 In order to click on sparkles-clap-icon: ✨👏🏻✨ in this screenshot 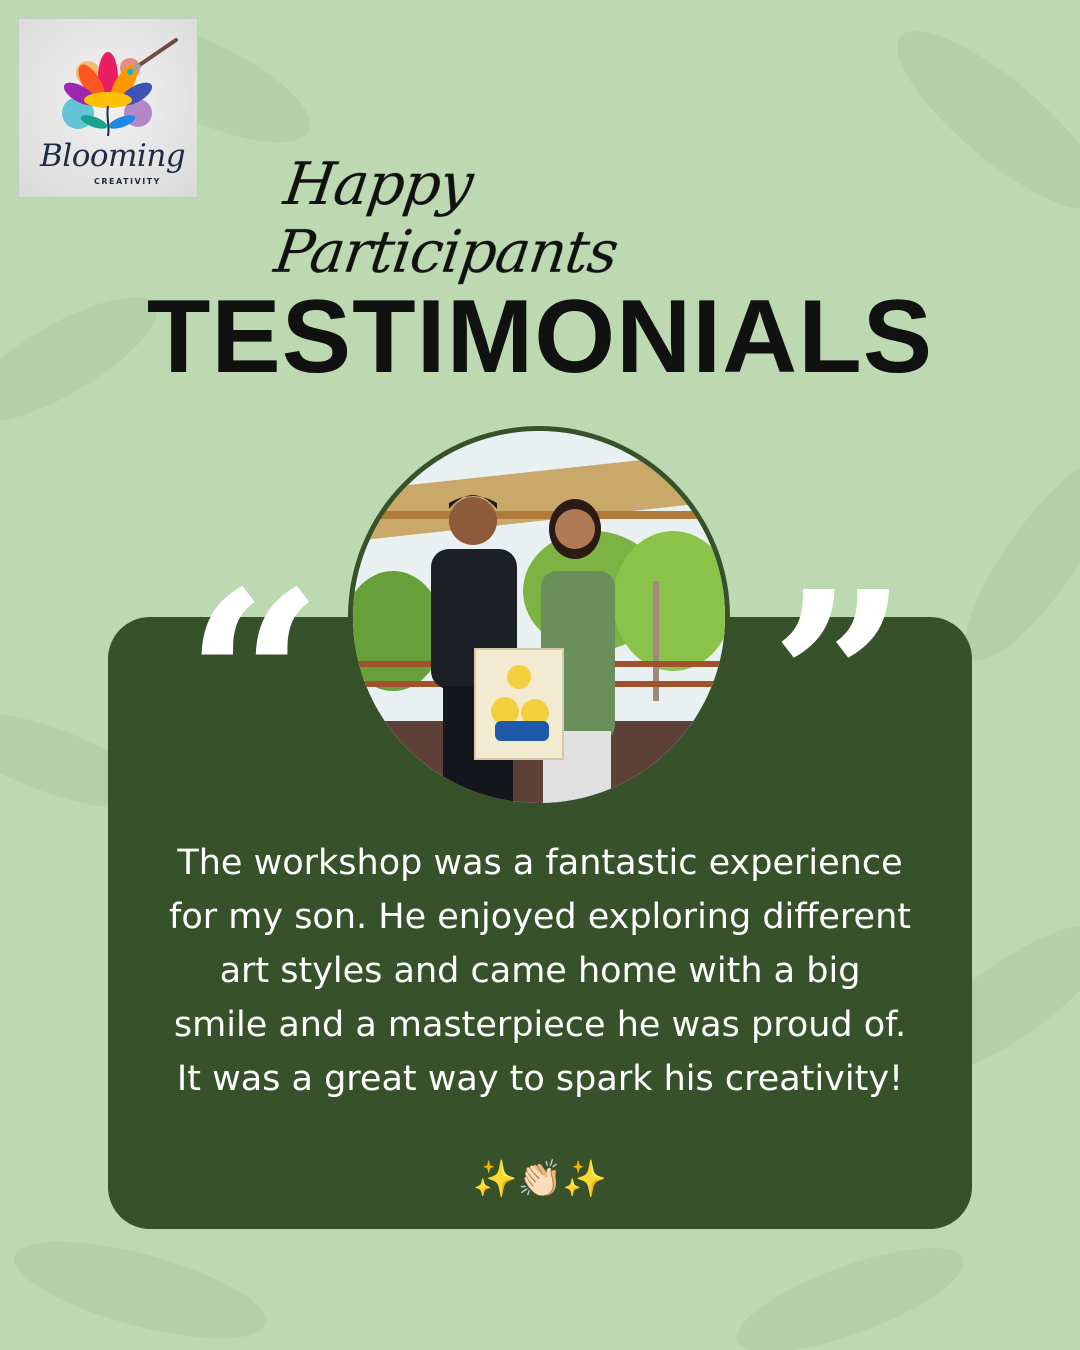, I will do `click(540, 1179)`.